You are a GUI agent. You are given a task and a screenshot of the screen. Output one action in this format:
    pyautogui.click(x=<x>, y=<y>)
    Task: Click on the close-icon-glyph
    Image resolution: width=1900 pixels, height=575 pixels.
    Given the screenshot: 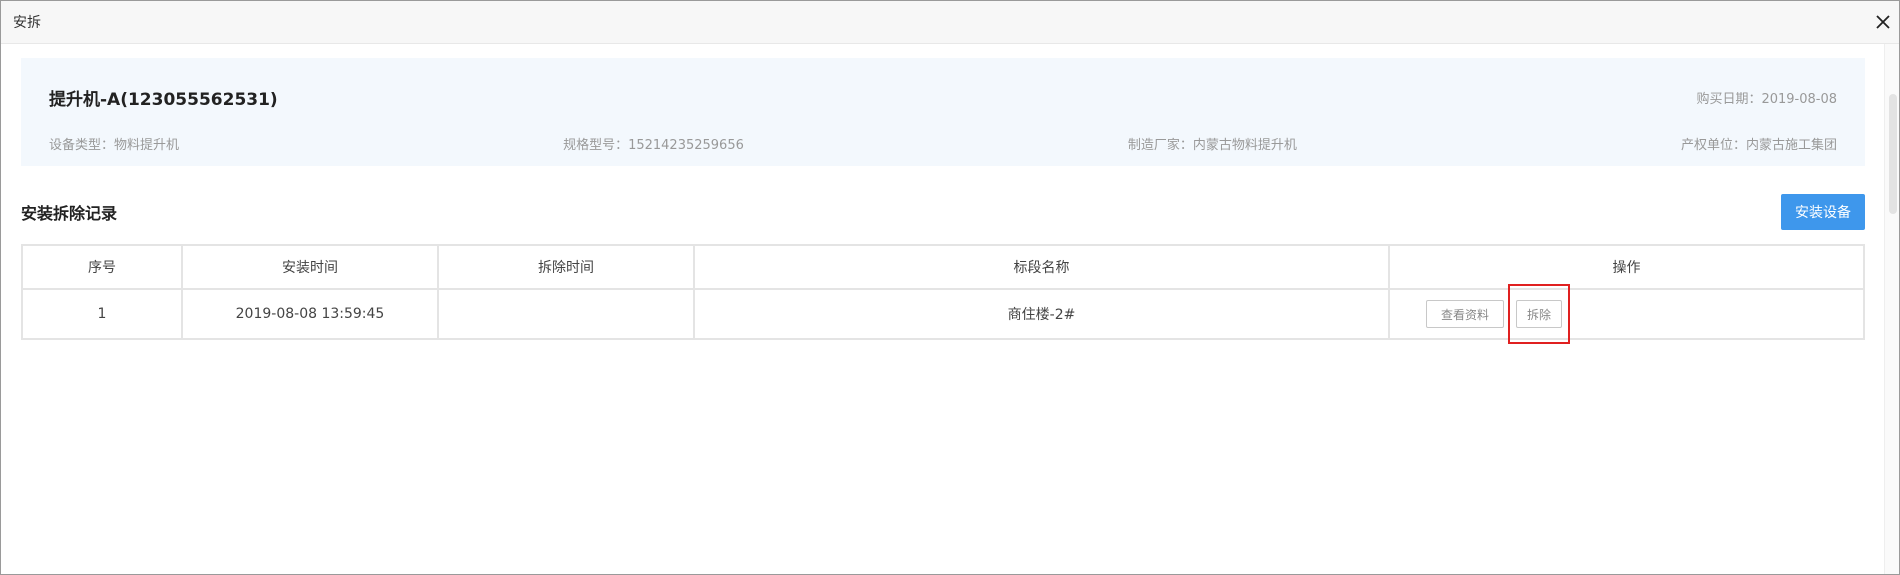 What is the action you would take?
    pyautogui.click(x=1883, y=22)
    